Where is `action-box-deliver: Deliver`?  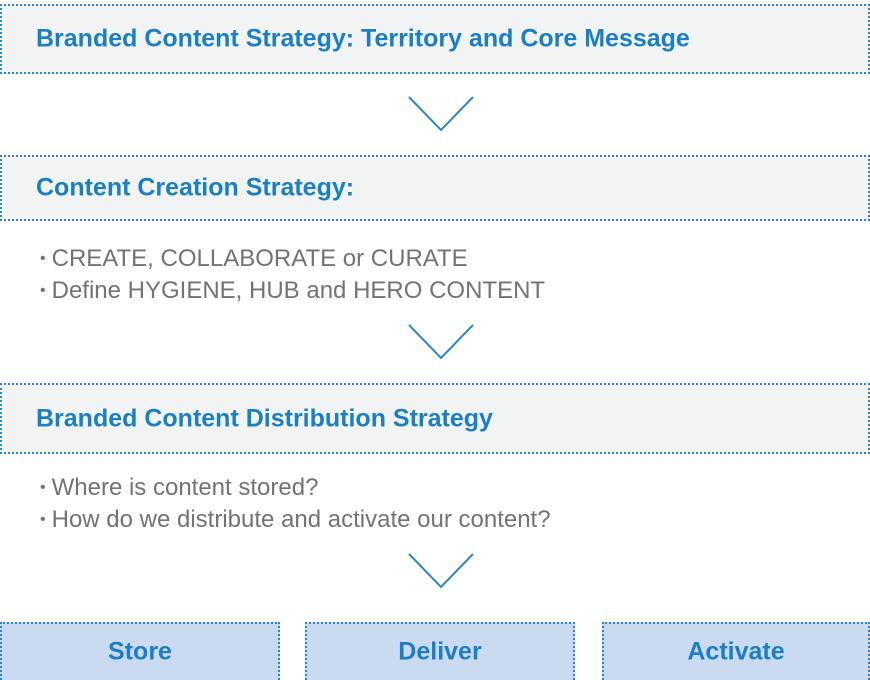 action-box-deliver: Deliver is located at coordinates (440, 651).